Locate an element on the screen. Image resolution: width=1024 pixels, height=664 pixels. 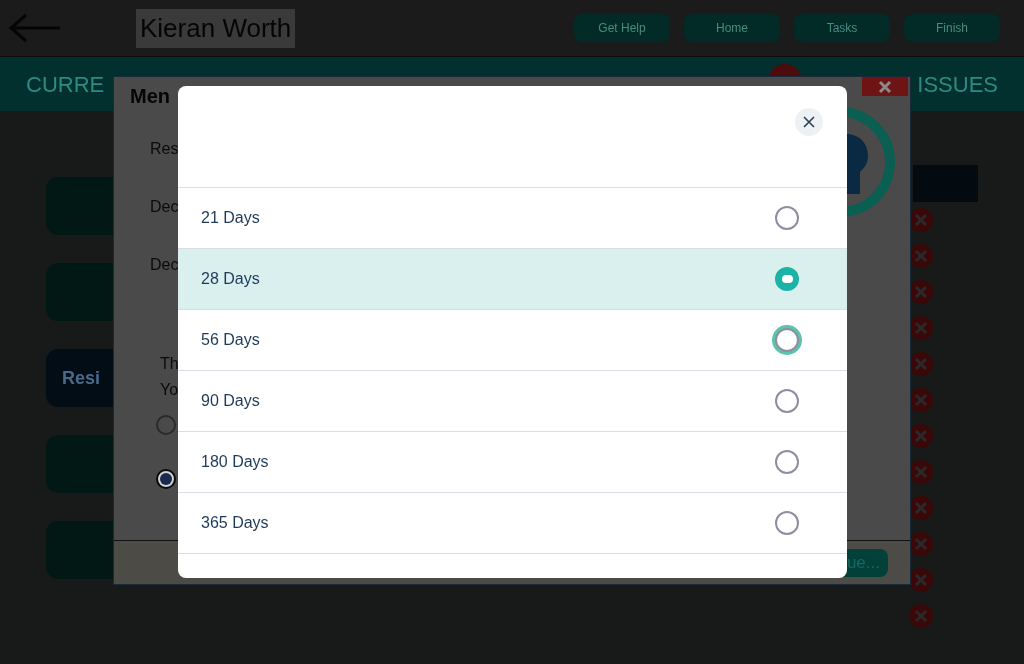
option-row: 28 Days is located at coordinates (512, 279).